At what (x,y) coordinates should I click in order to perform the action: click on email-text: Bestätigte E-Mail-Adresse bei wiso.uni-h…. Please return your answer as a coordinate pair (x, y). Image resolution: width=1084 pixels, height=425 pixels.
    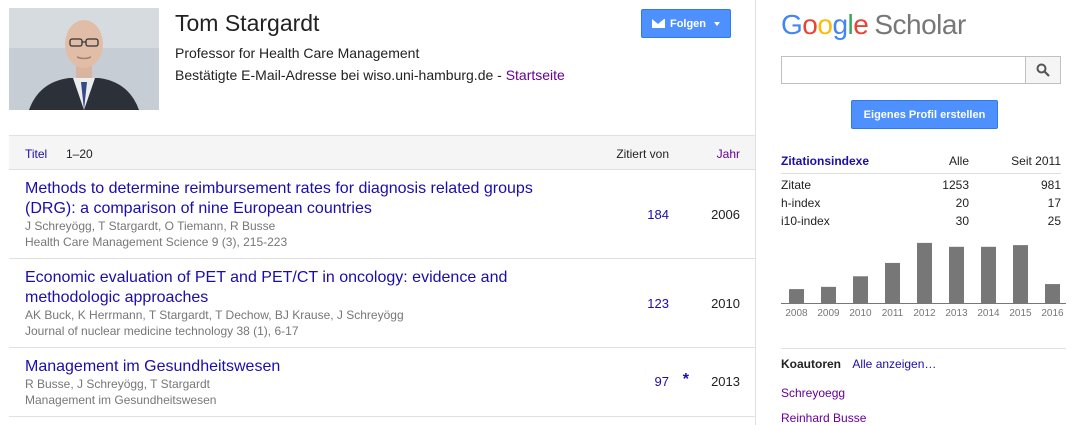
    Looking at the image, I should click on (340, 75).